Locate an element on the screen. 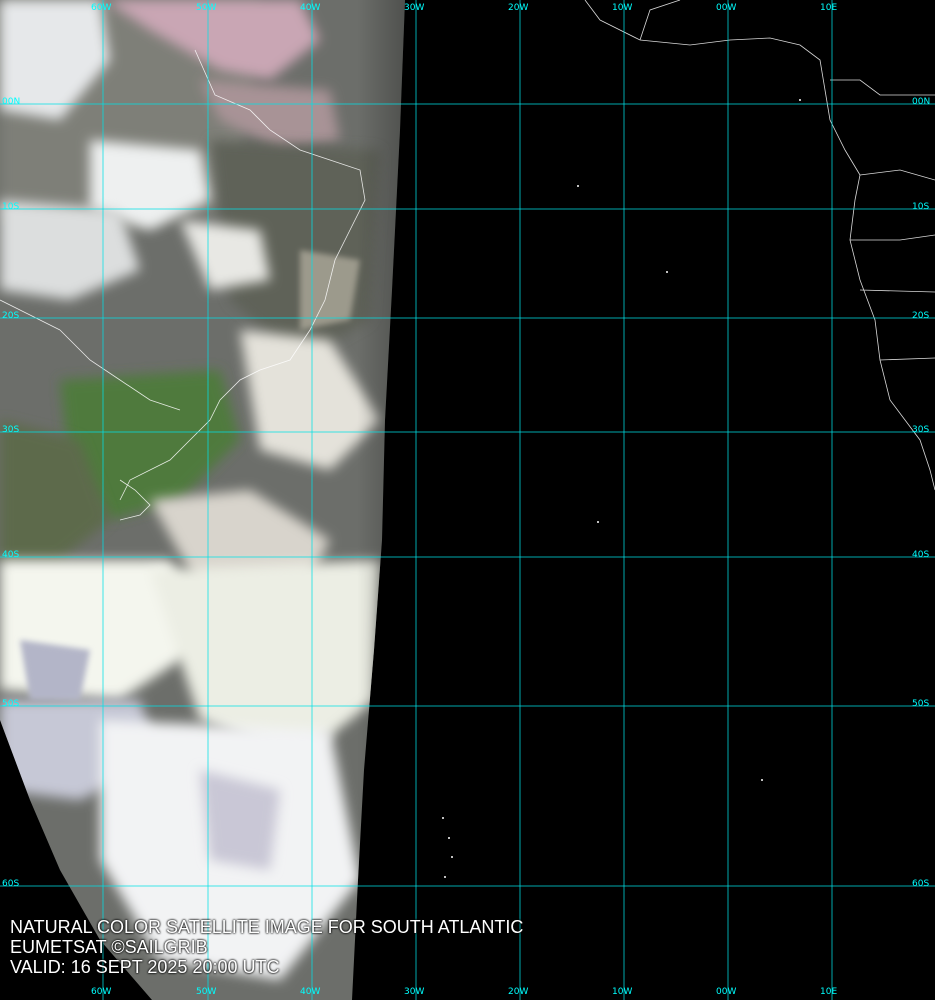  lon-label-bottom: 40W is located at coordinates (310, 992).